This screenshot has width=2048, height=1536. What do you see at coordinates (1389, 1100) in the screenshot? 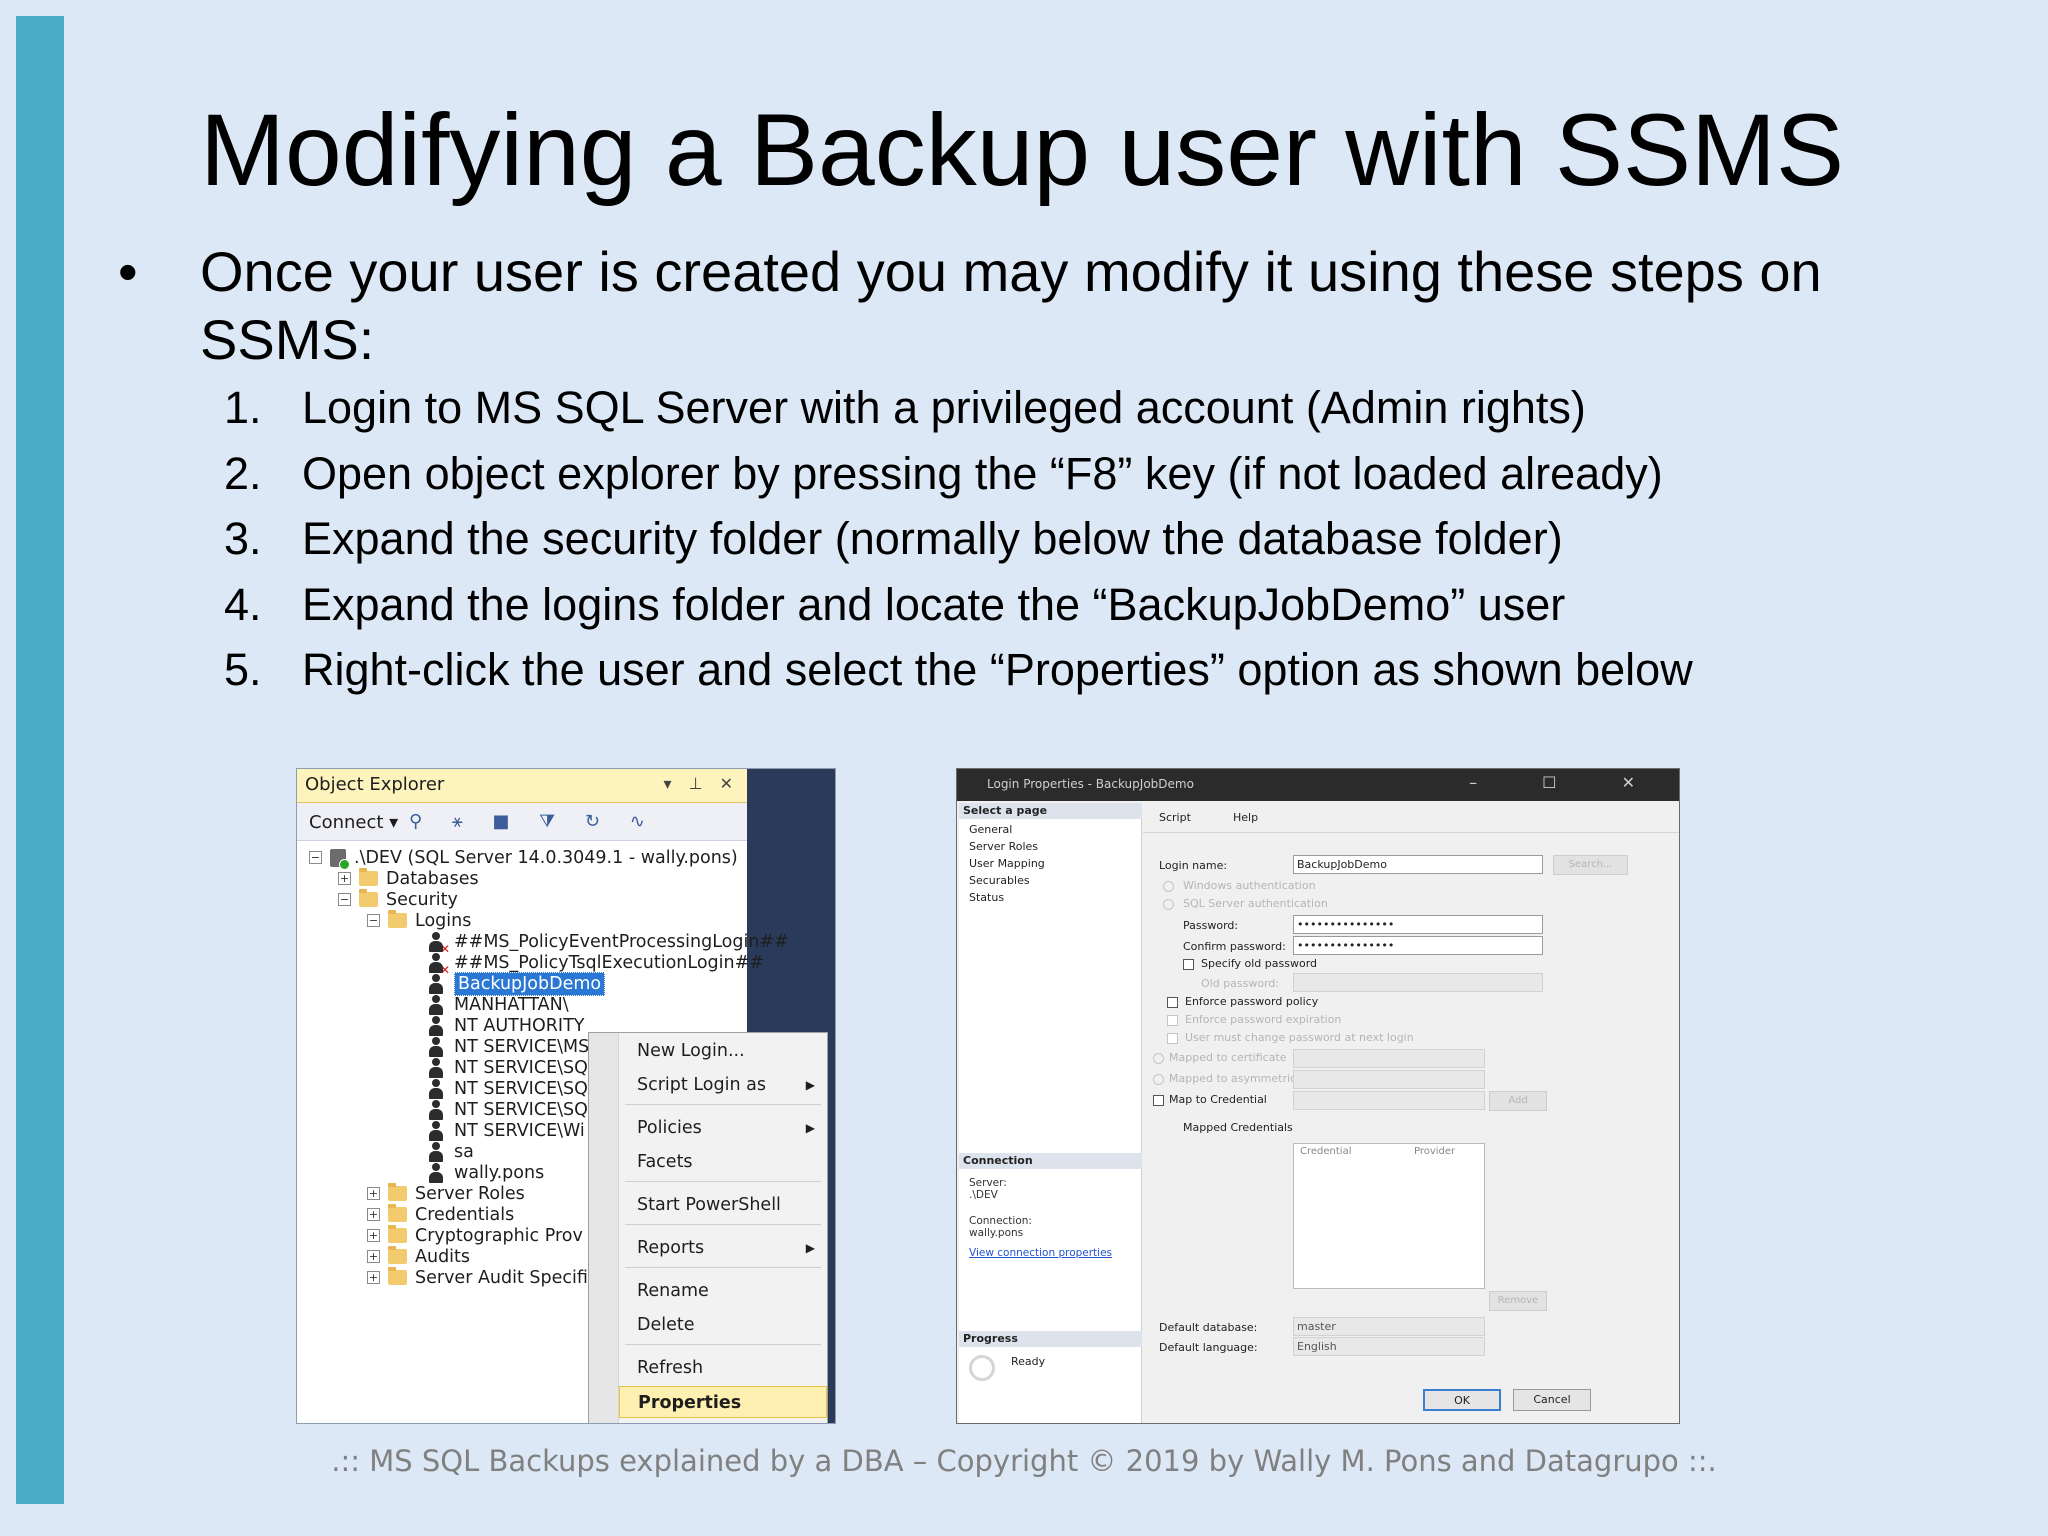
I see `credential-select` at bounding box center [1389, 1100].